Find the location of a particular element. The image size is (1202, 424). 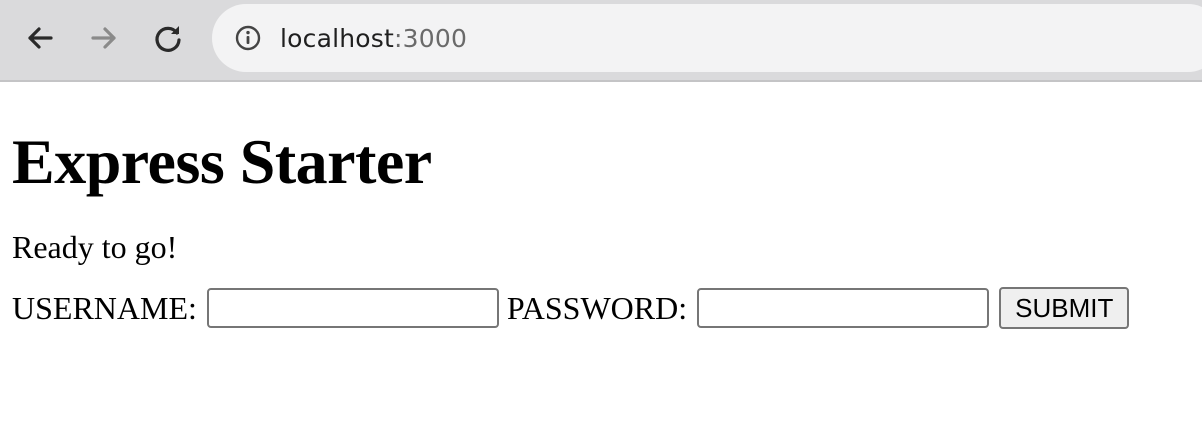

reload-button is located at coordinates (168, 38).